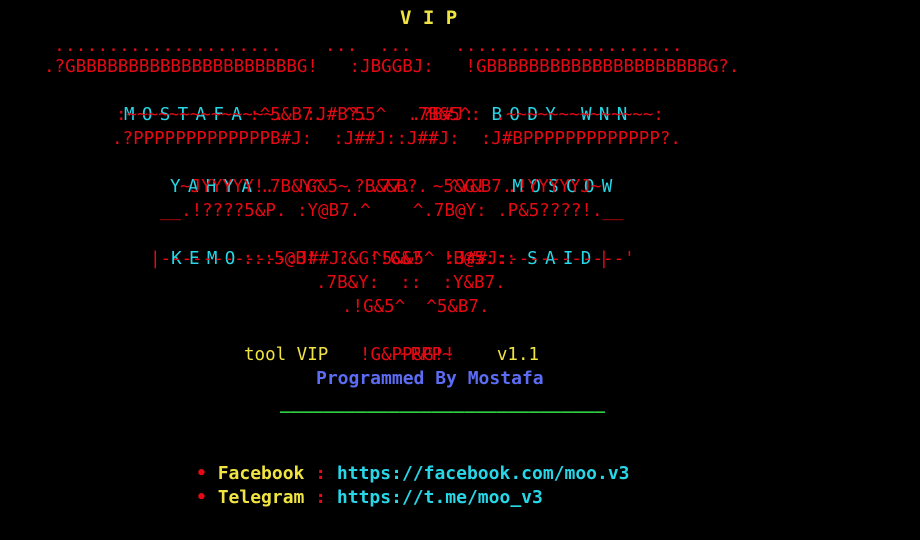 The width and height of the screenshot is (920, 540). Describe the element at coordinates (286, 355) in the screenshot. I see `tool-vip-label: tool VIP` at that location.